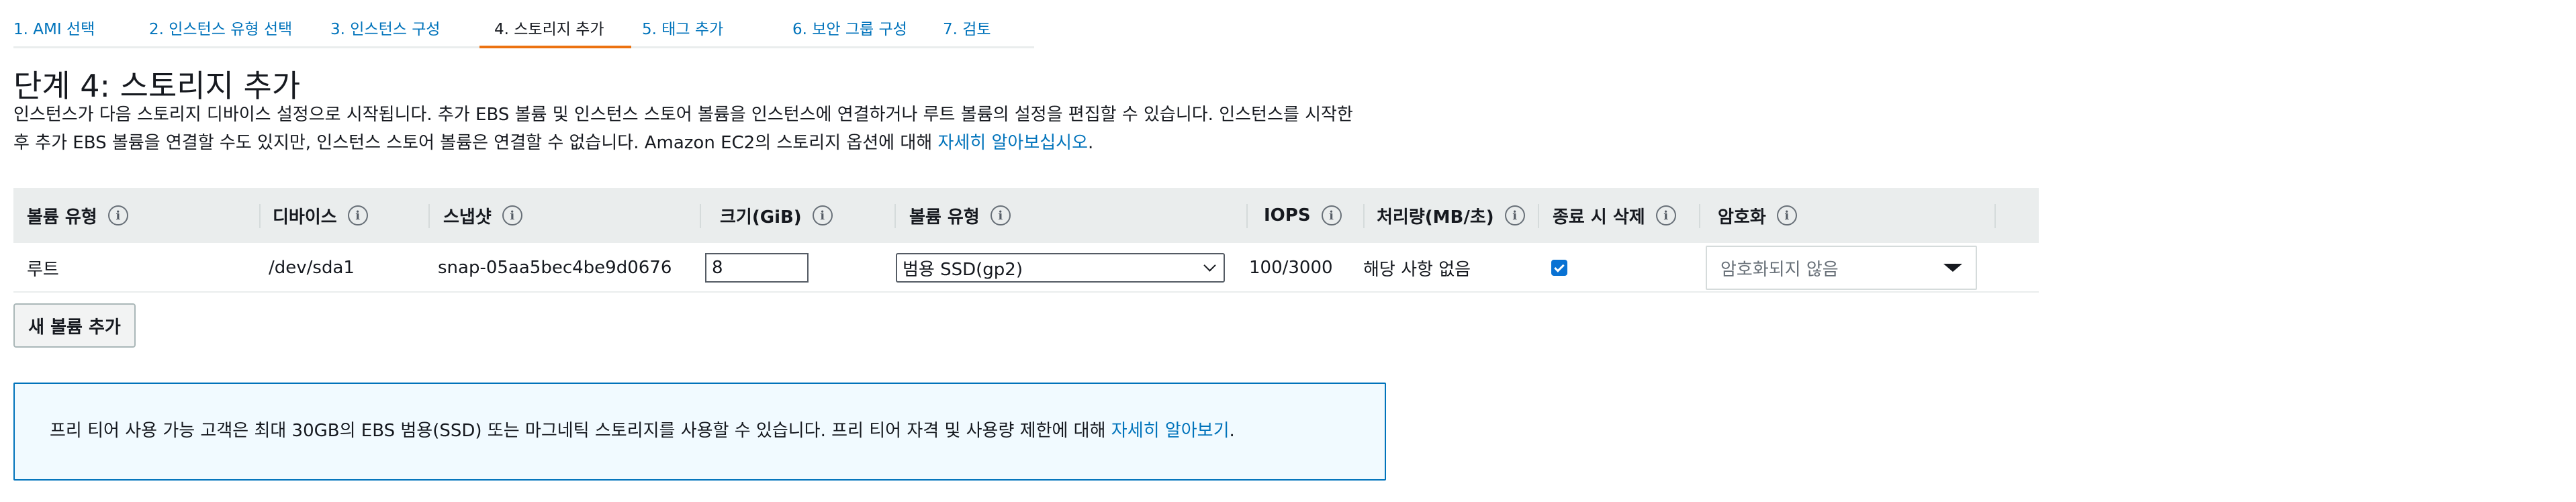 This screenshot has height=502, width=2576. What do you see at coordinates (683, 29) in the screenshot?
I see `tab-label: 5. 태그 추가` at bounding box center [683, 29].